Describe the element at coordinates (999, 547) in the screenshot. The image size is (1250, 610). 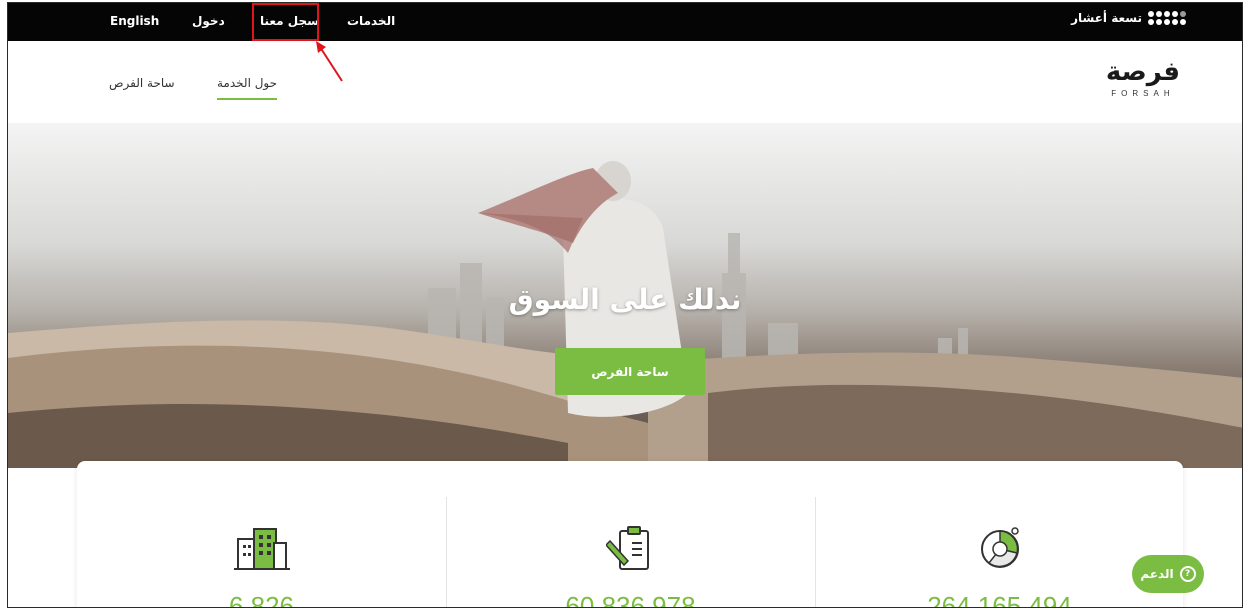
I see `pie-chart-icon` at that location.